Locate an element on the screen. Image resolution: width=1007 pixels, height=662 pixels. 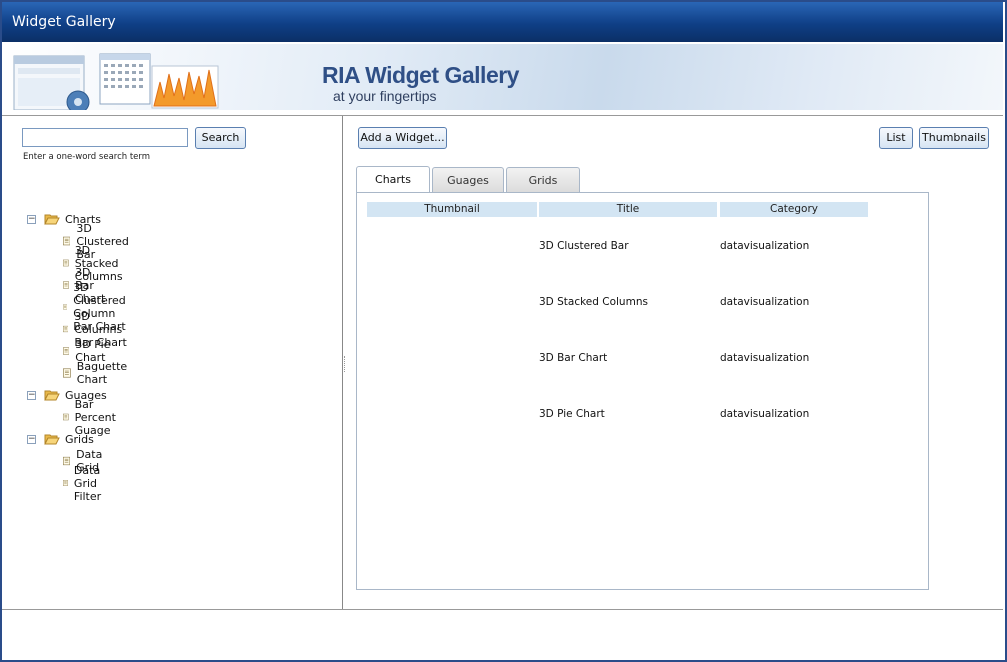
search-hint: Enter a one-word search term is located at coordinates (87, 157).